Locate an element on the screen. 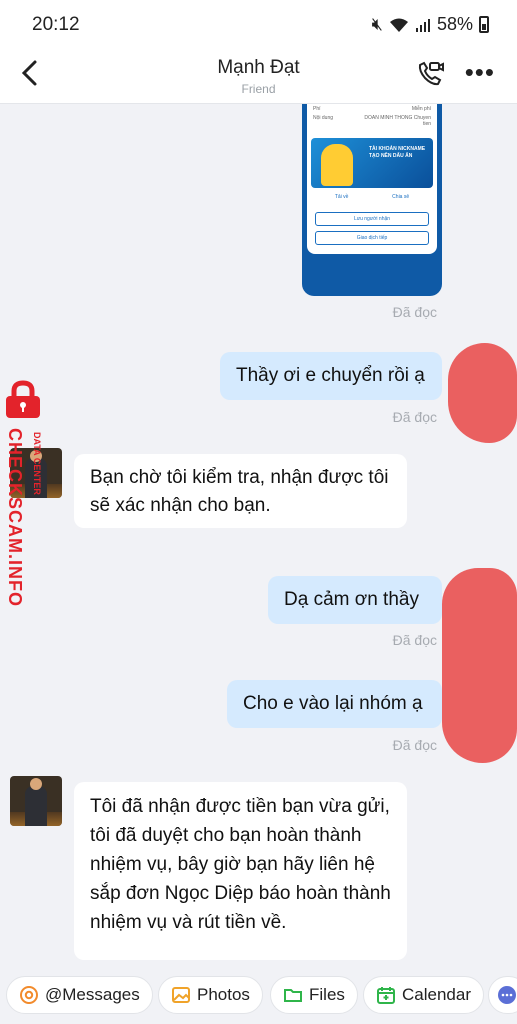  quick-action-more is located at coordinates (502, 995).